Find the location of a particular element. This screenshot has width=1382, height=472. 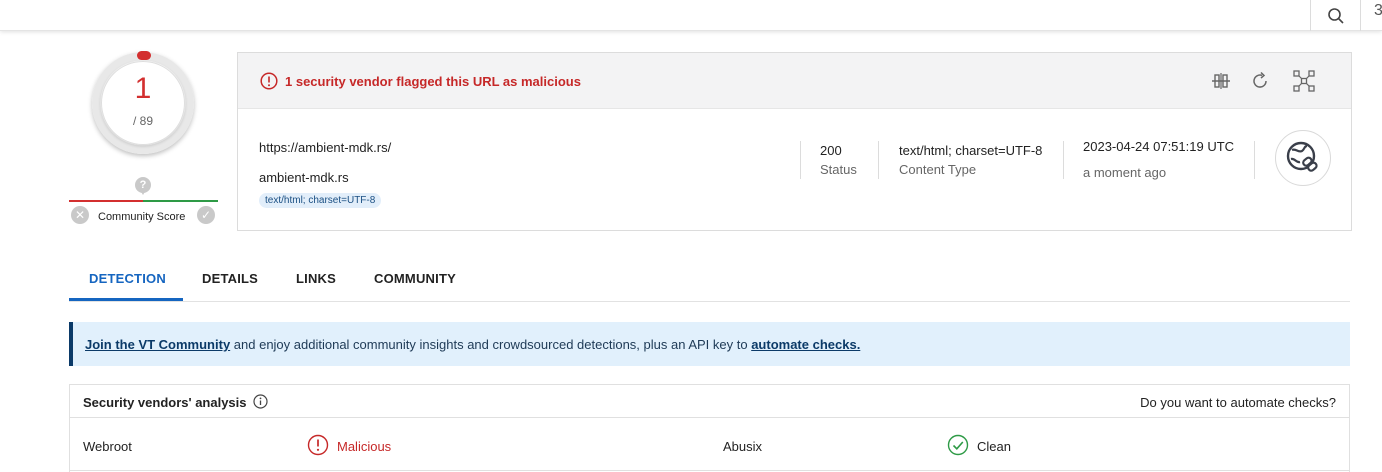

reanalyze-icon is located at coordinates (1260, 79).